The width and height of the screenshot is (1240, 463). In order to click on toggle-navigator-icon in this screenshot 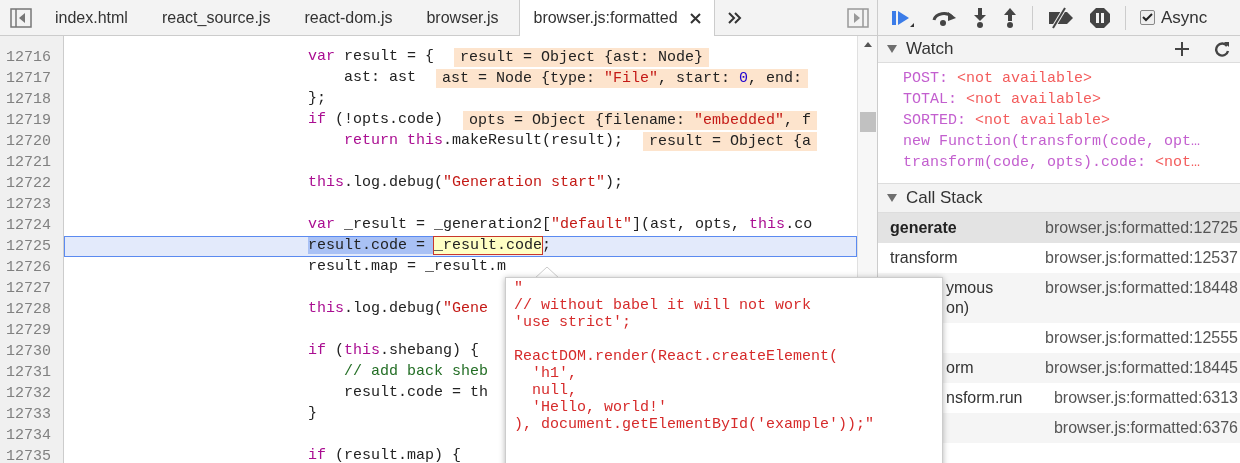, I will do `click(21, 17)`.